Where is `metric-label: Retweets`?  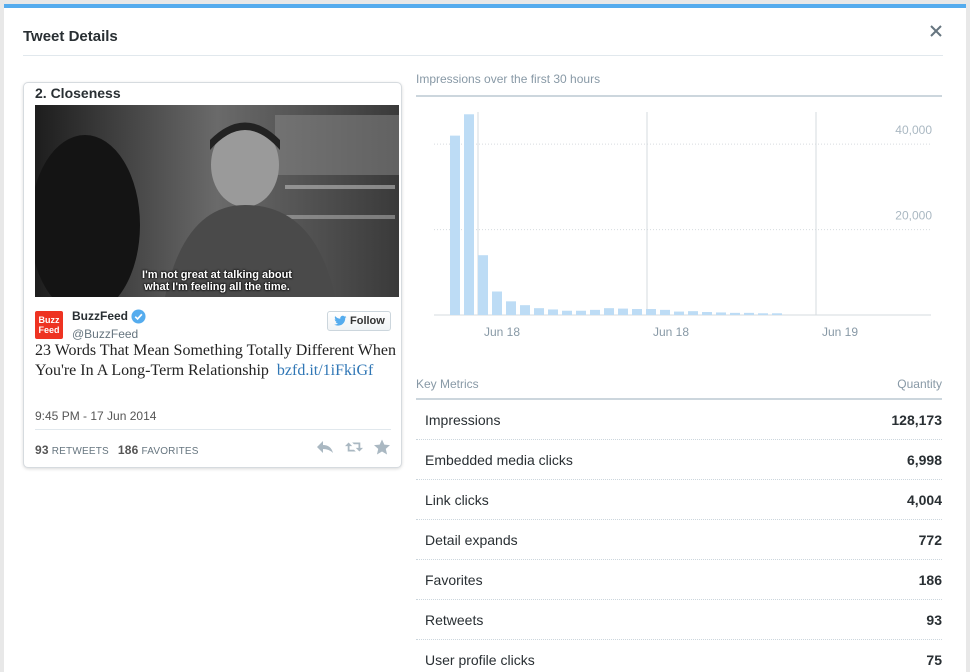
metric-label: Retweets is located at coordinates (454, 620).